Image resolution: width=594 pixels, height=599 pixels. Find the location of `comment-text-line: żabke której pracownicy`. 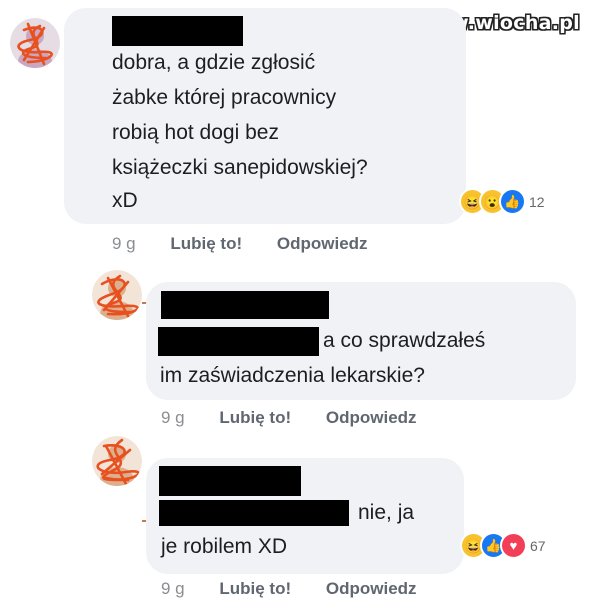

comment-text-line: żabke której pracownicy is located at coordinates (224, 97).